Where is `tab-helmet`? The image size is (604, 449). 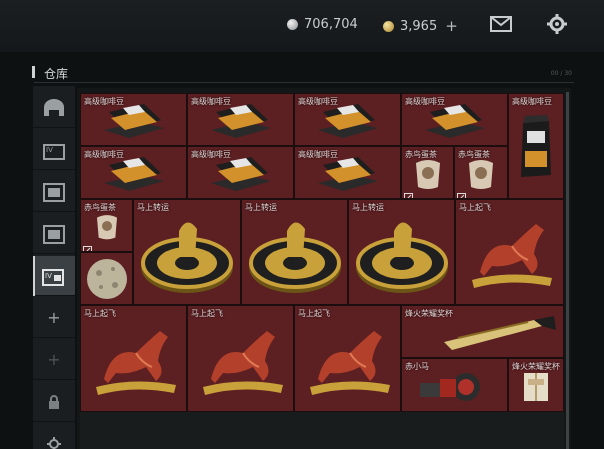 tab-helmet is located at coordinates (54, 108).